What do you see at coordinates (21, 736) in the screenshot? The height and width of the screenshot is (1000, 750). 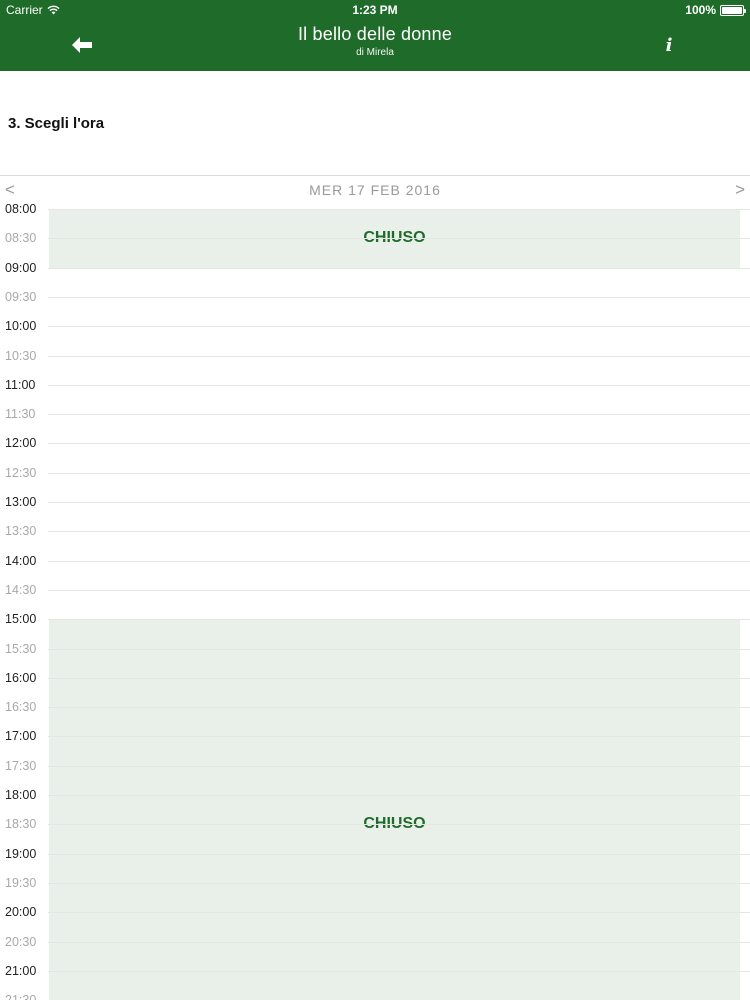 I see `time-label: 17:00` at bounding box center [21, 736].